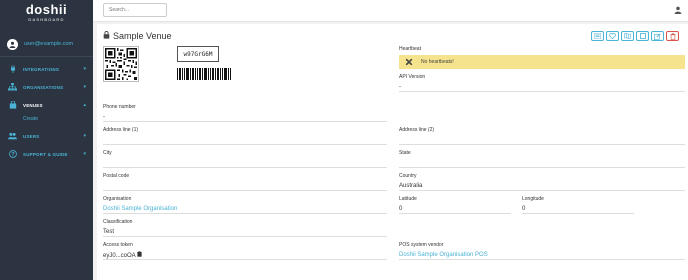 The image size is (688, 280). I want to click on qr-code-icon, so click(121, 64).